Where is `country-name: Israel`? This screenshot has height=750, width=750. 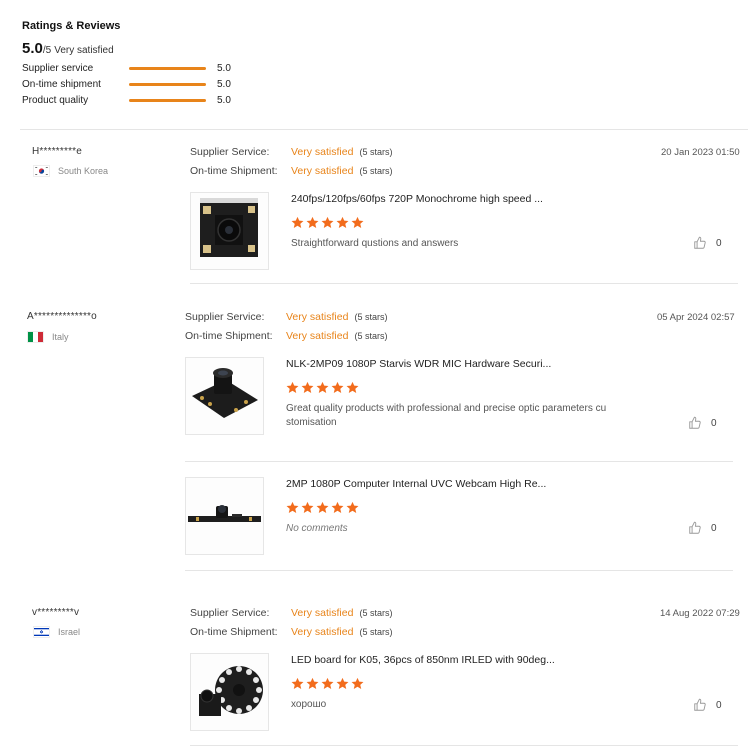
country-name: Israel is located at coordinates (69, 632).